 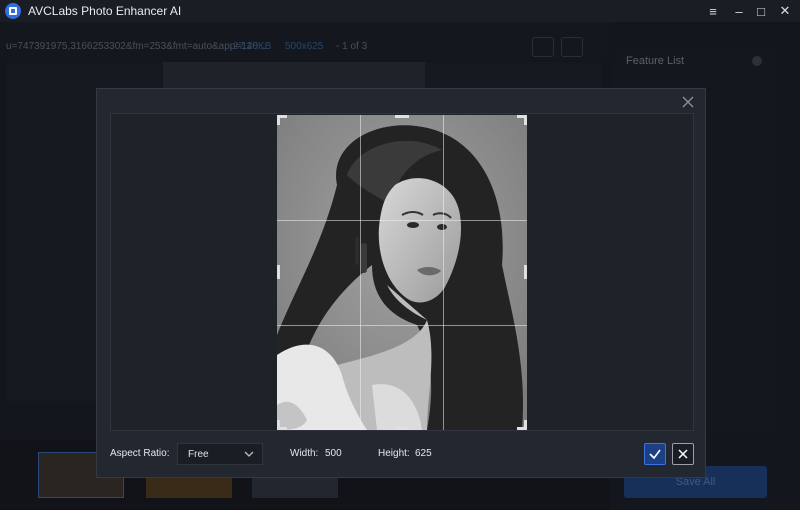 I want to click on maximize-button: □, so click(x=761, y=11).